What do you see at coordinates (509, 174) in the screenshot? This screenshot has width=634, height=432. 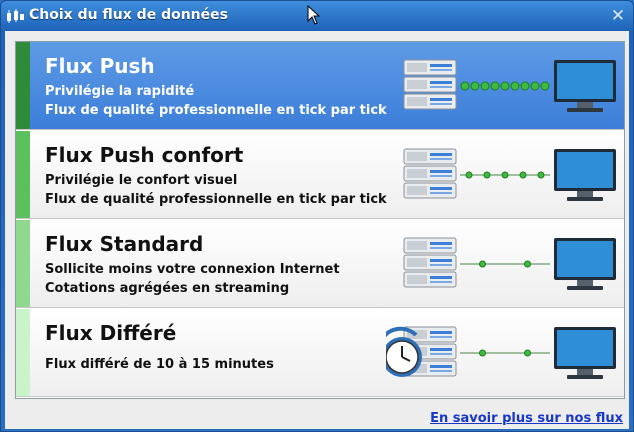 I see `medium-dots-connection-icon` at bounding box center [509, 174].